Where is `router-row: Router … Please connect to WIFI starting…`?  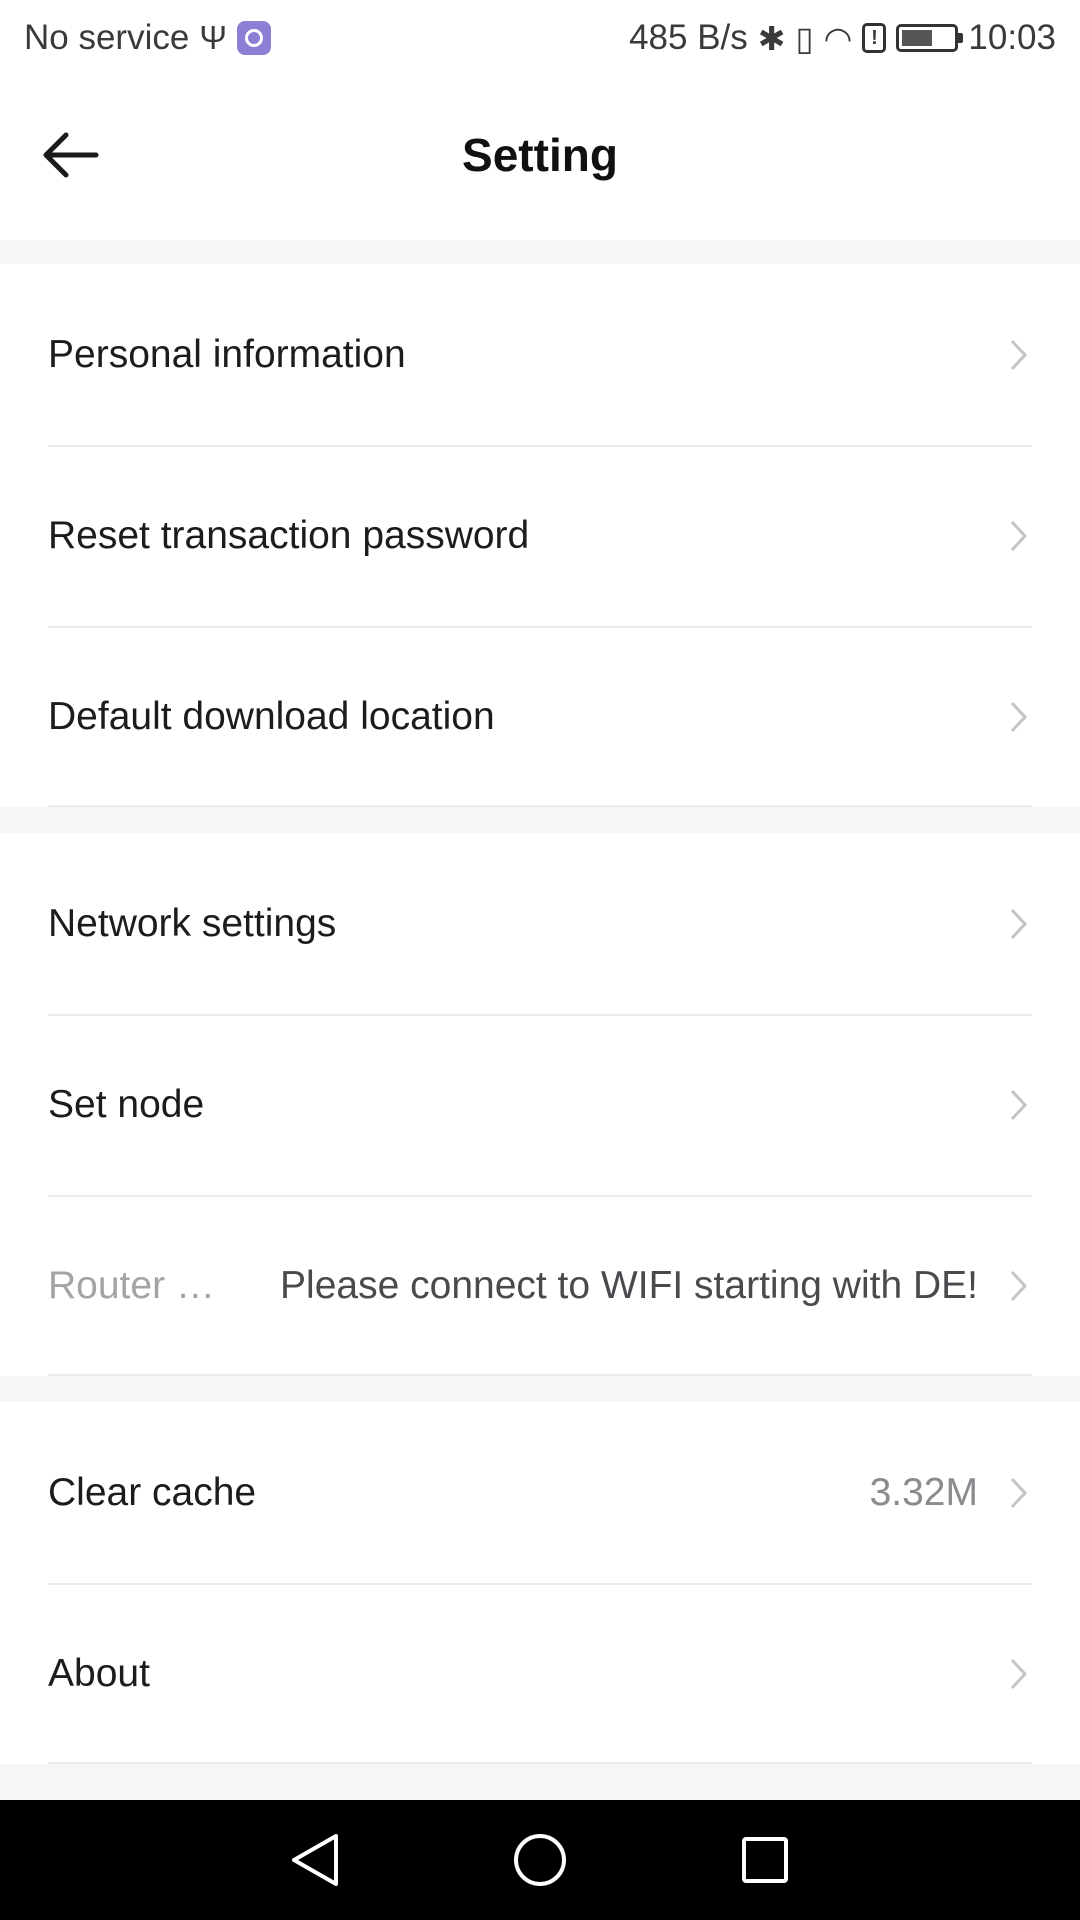
router-row: Router … Please connect to WIFI starting… is located at coordinates (540, 1285).